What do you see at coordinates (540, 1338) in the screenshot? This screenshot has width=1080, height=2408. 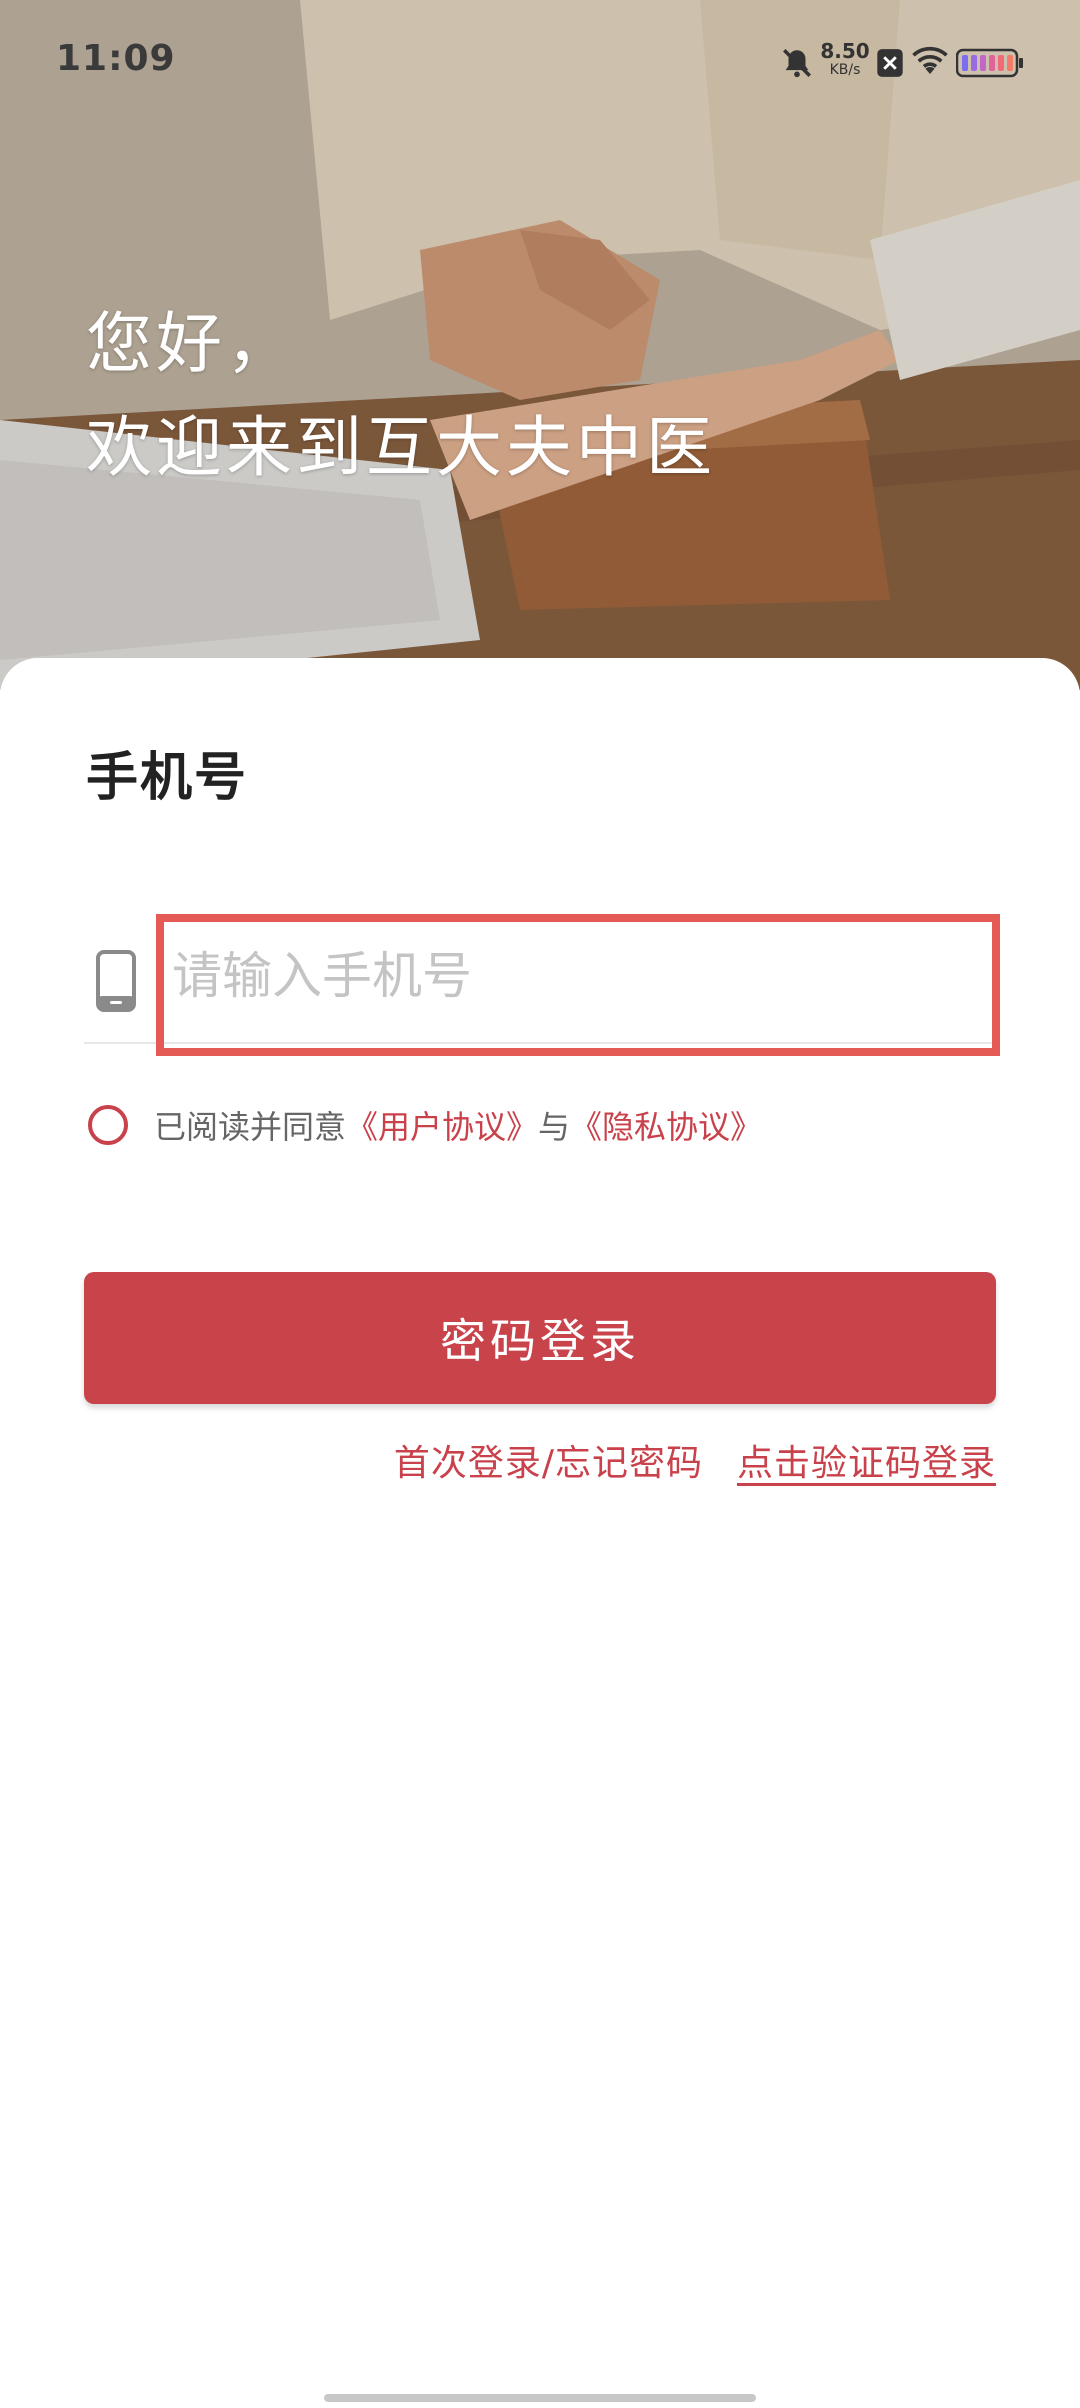 I see `password-login-button: 密码登录` at bounding box center [540, 1338].